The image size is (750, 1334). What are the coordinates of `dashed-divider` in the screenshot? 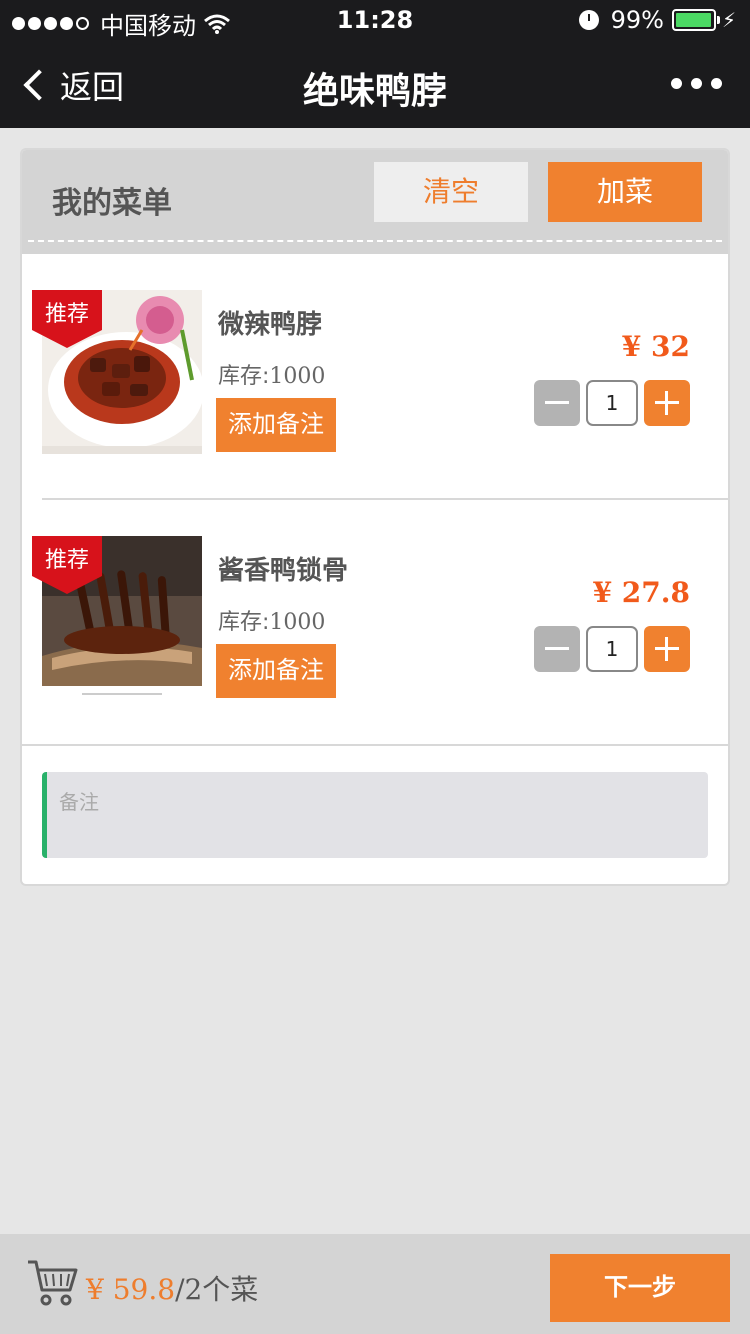 It's located at (375, 241).